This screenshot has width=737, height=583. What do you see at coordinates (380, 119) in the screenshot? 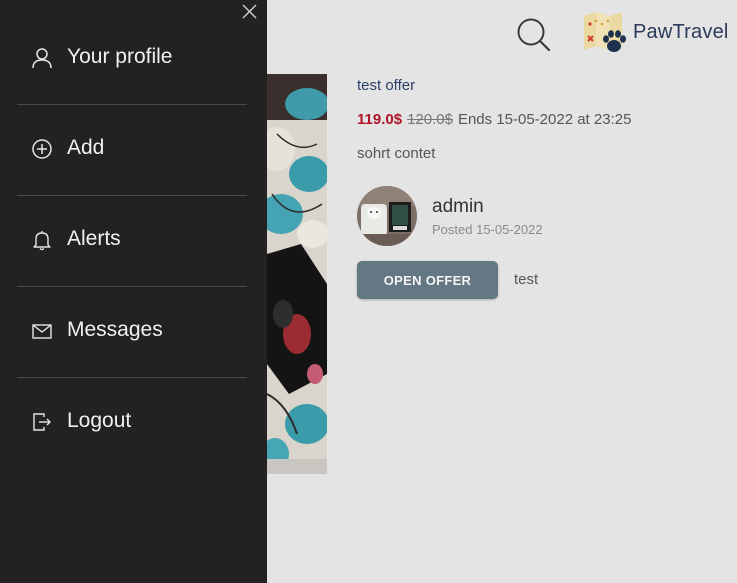
I see `price-new: 119.0$` at bounding box center [380, 119].